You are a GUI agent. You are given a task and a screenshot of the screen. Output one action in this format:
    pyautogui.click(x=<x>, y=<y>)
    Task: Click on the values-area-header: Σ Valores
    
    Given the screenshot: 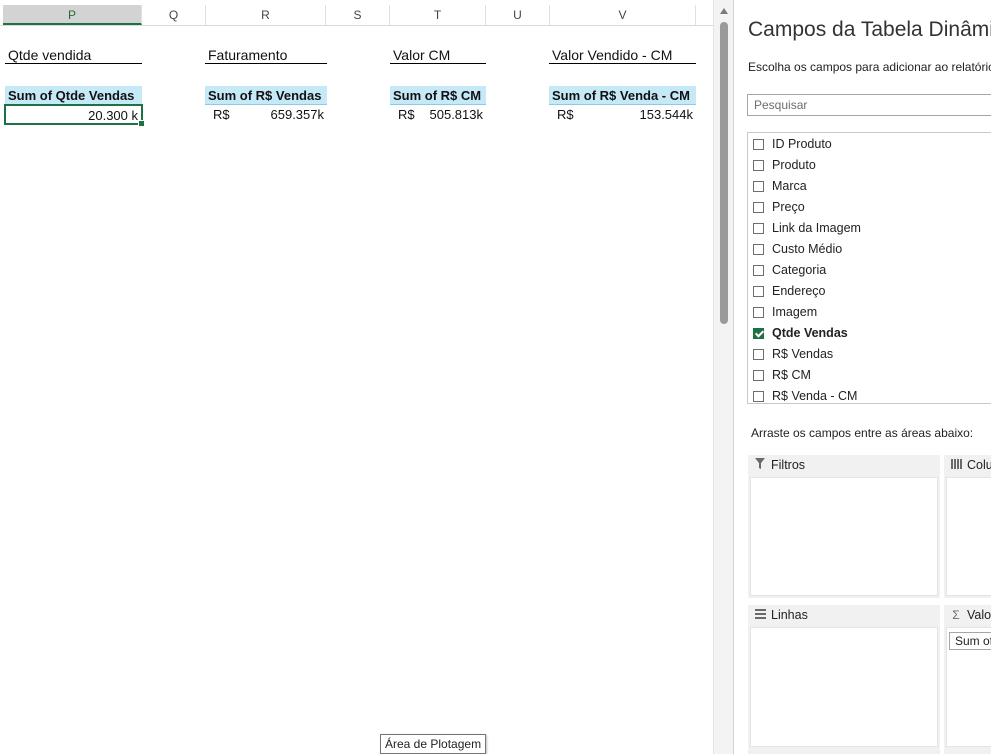 What is the action you would take?
    pyautogui.click(x=967, y=615)
    